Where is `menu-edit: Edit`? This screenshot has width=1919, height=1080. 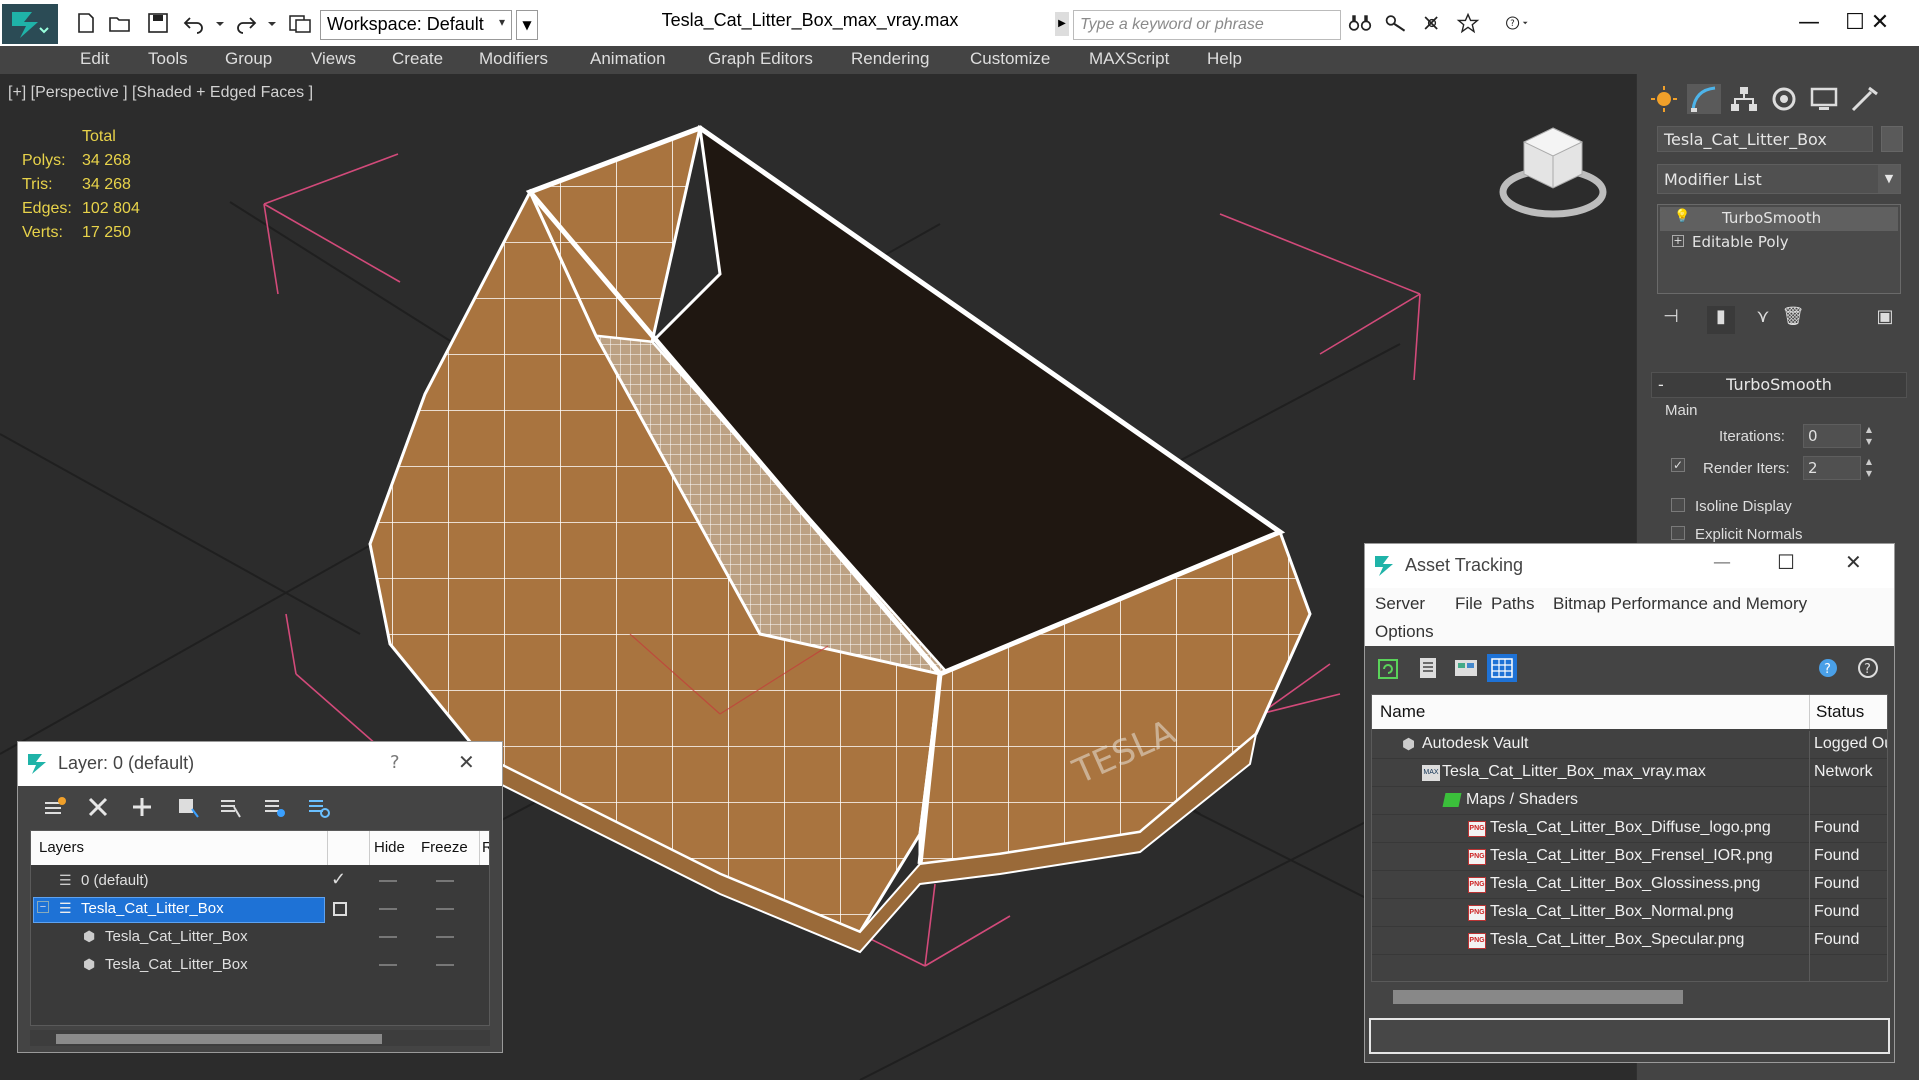
menu-edit: Edit is located at coordinates (94, 59).